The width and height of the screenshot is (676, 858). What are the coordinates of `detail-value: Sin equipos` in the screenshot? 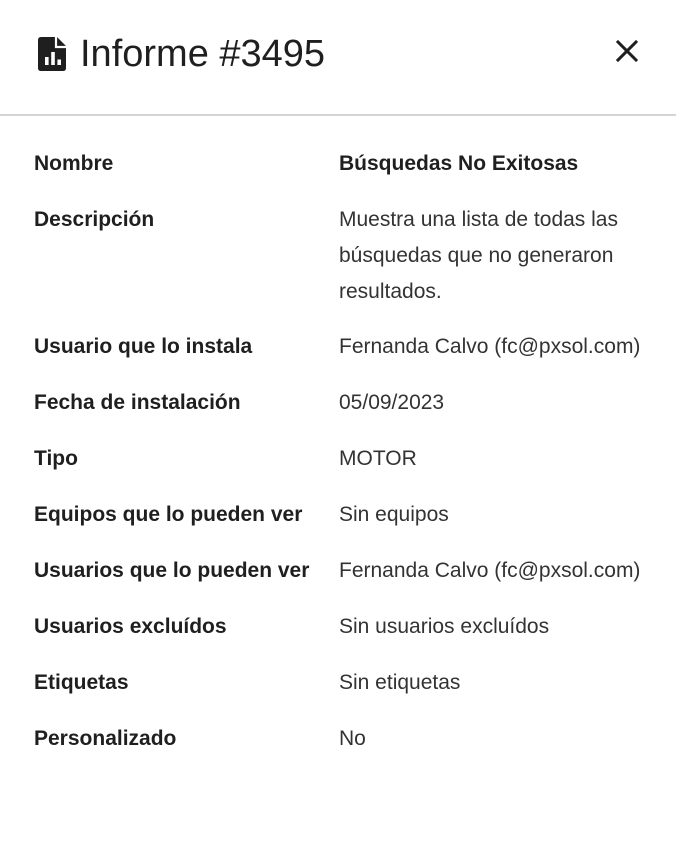 It's located at (394, 514).